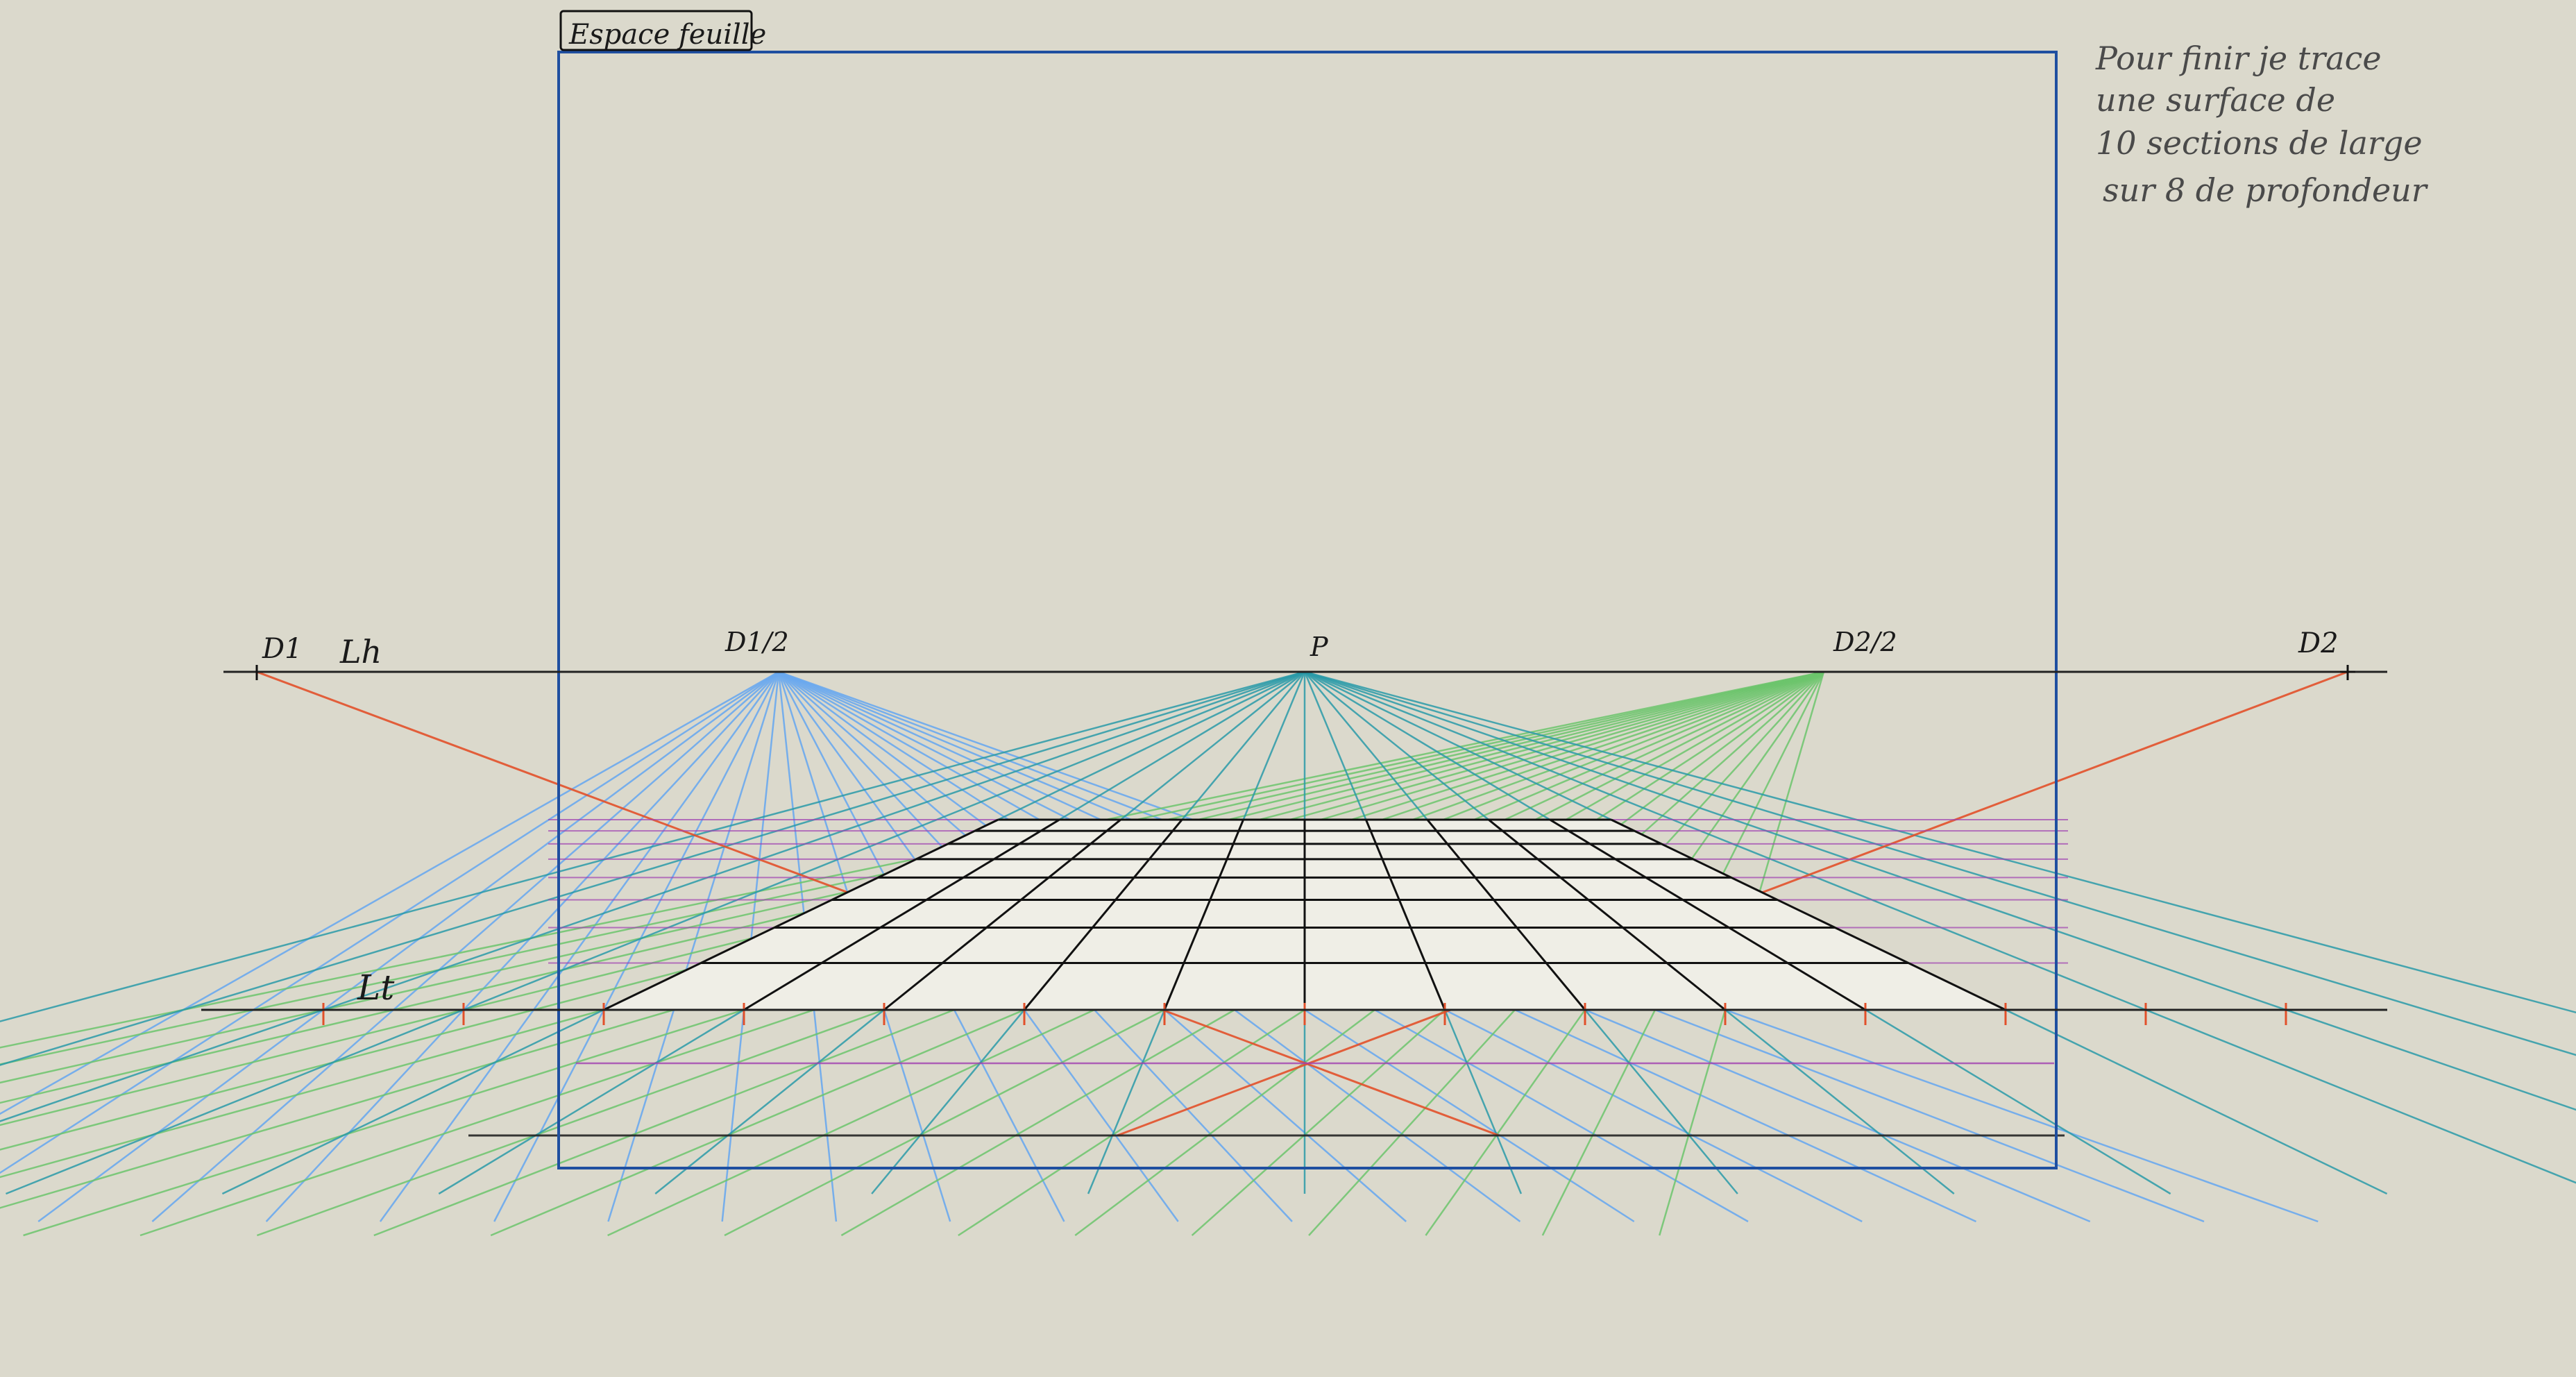 The height and width of the screenshot is (1377, 2576). I want to click on note-line-4: sur 8 de profondeur, so click(2266, 190).